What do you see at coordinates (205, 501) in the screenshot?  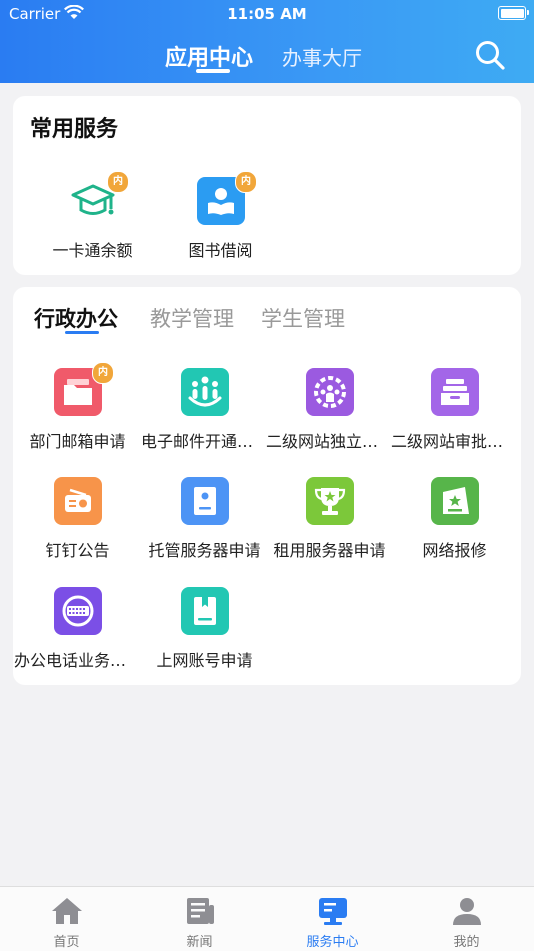 I see `server-icon` at bounding box center [205, 501].